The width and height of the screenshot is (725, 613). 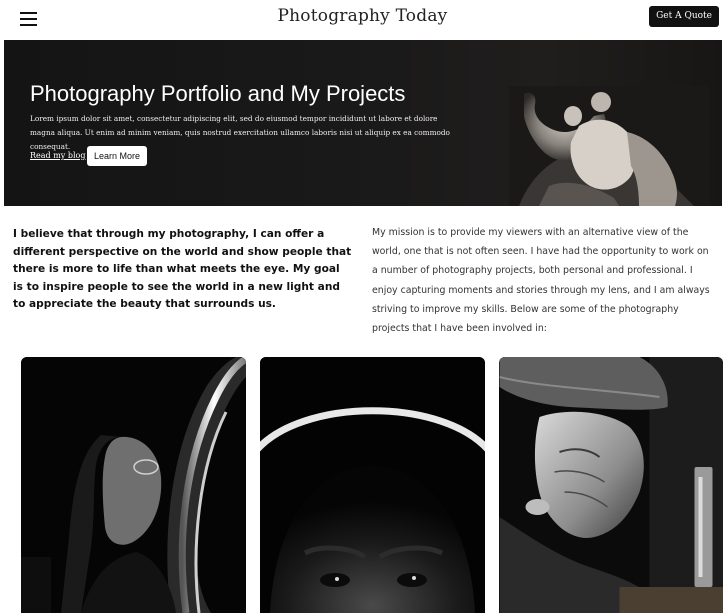 I want to click on site-header: Photography Today Get A Quote, so click(x=362, y=19).